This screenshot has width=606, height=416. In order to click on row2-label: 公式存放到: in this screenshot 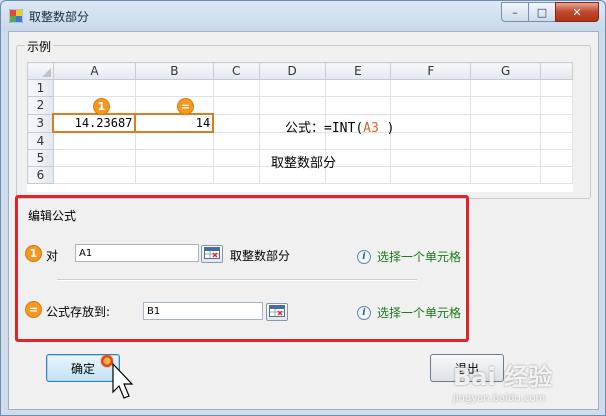, I will do `click(78, 312)`.